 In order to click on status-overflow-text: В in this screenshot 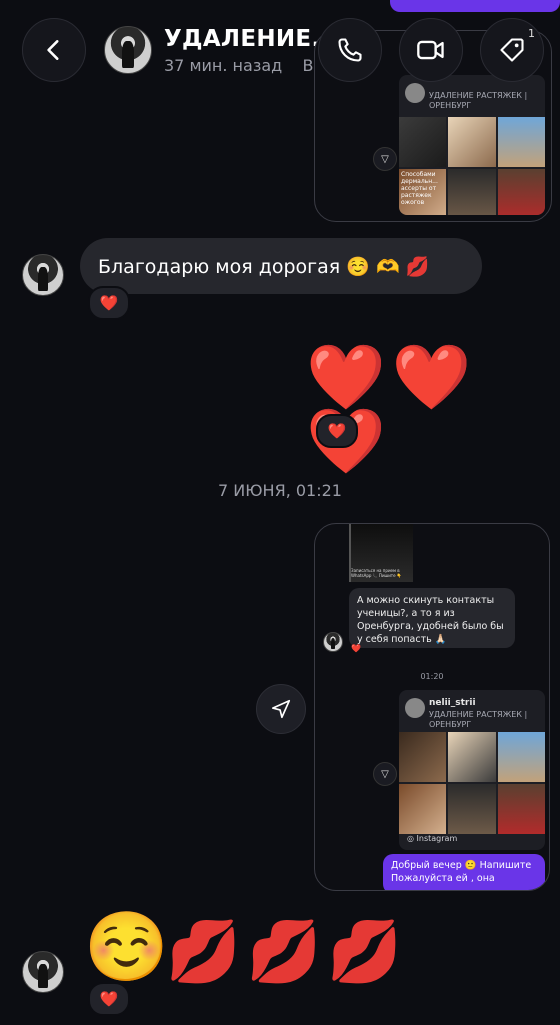, I will do `click(308, 65)`.